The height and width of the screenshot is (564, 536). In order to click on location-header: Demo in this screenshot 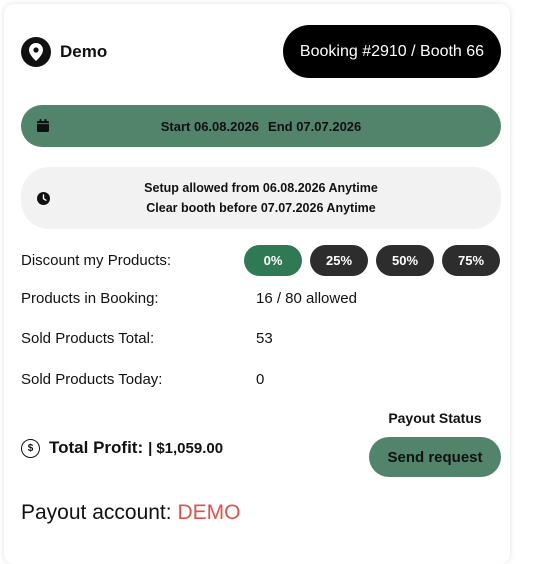, I will do `click(64, 52)`.